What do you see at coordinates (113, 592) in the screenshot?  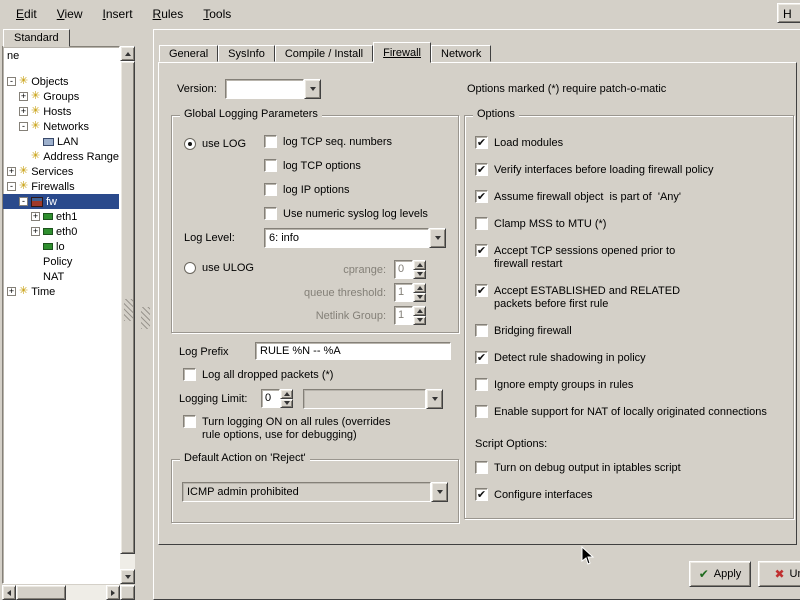 I see `scroll-right-icon` at bounding box center [113, 592].